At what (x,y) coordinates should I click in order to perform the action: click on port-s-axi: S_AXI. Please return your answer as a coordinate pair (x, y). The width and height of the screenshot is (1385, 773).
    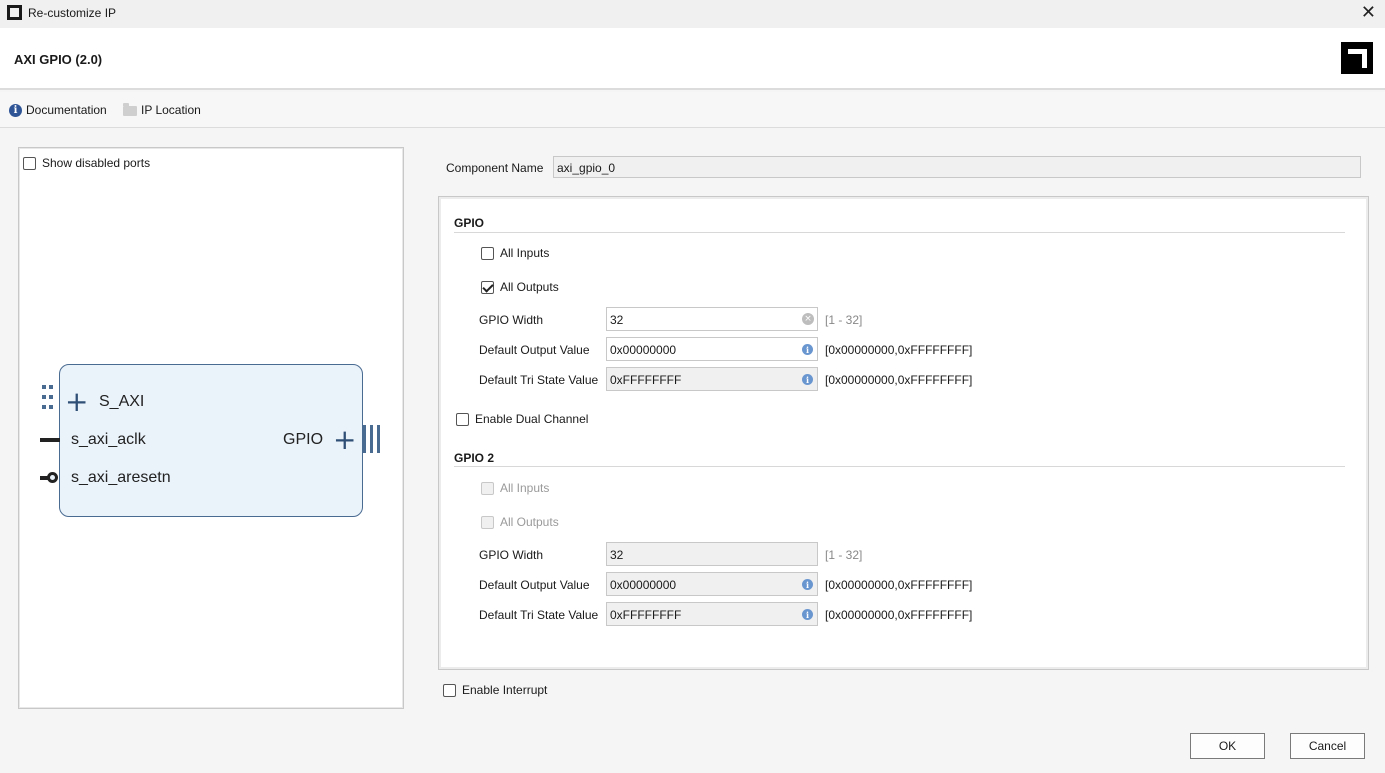
    Looking at the image, I should click on (122, 401).